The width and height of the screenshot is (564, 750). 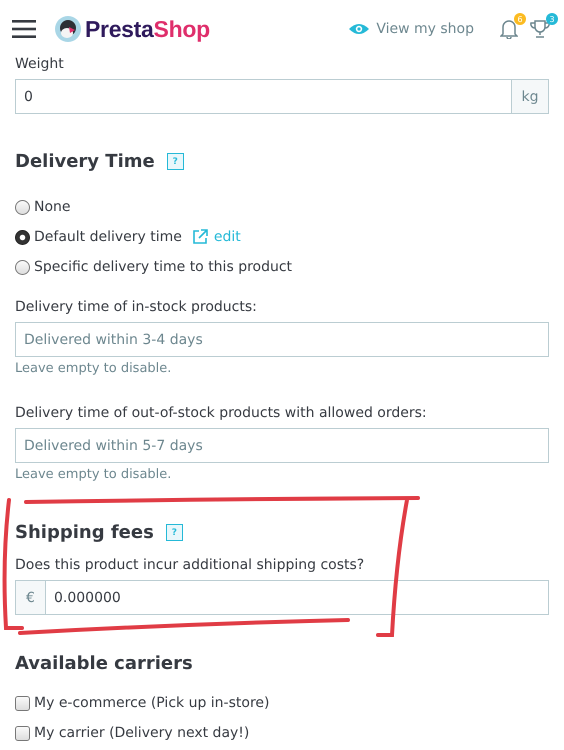 I want to click on logo-icon, so click(x=68, y=29).